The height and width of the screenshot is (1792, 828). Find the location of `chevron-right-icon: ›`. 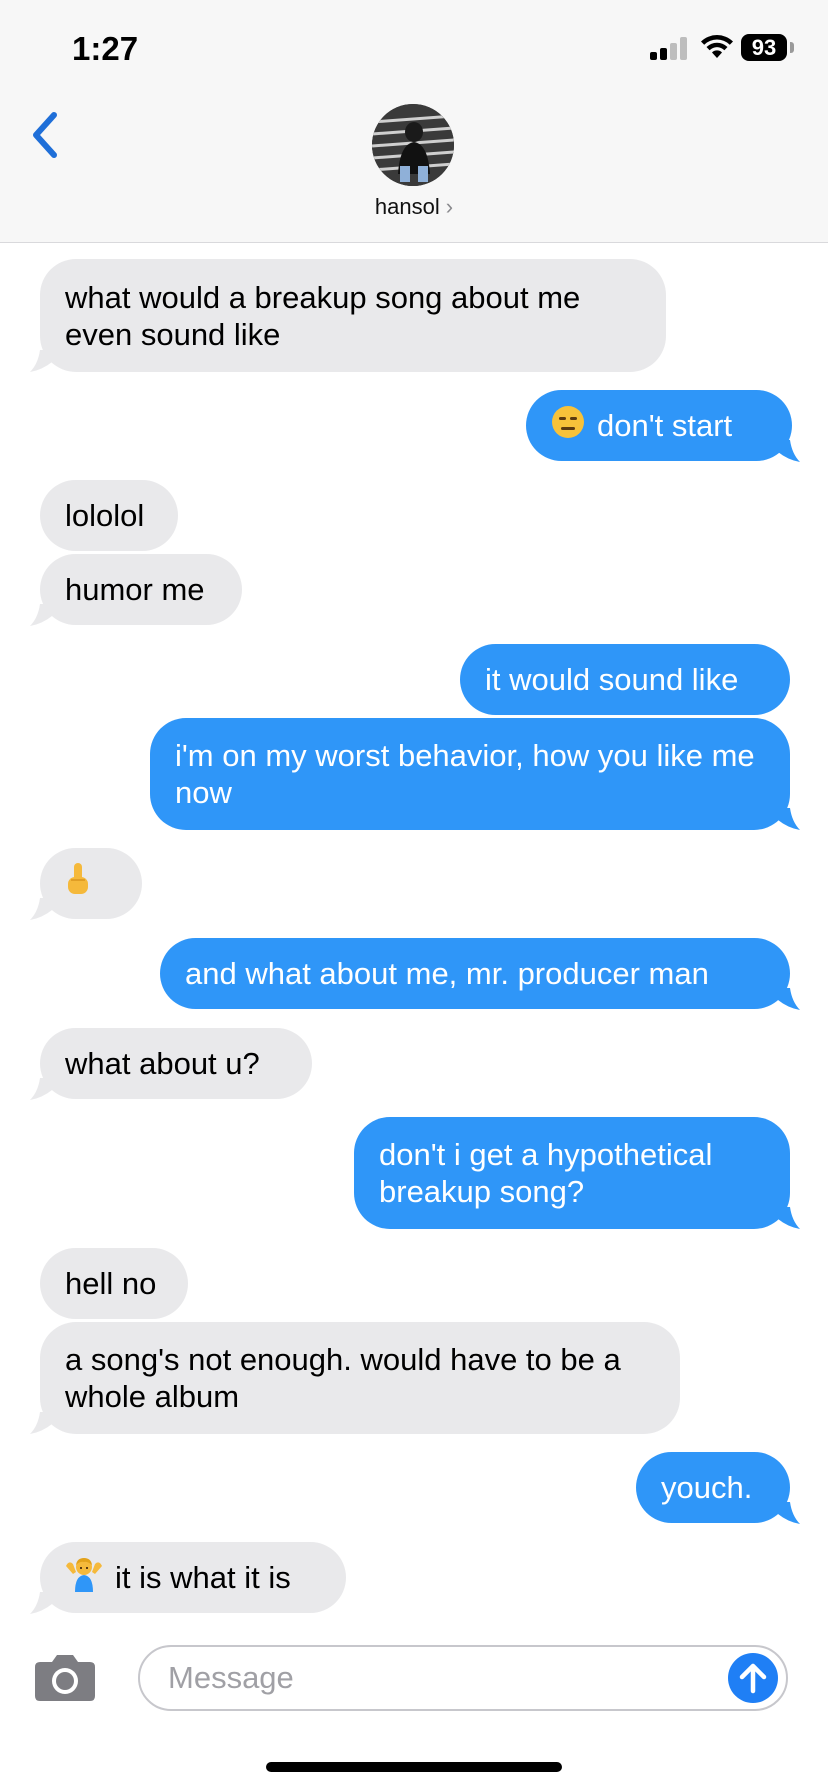

chevron-right-icon: › is located at coordinates (449, 206).